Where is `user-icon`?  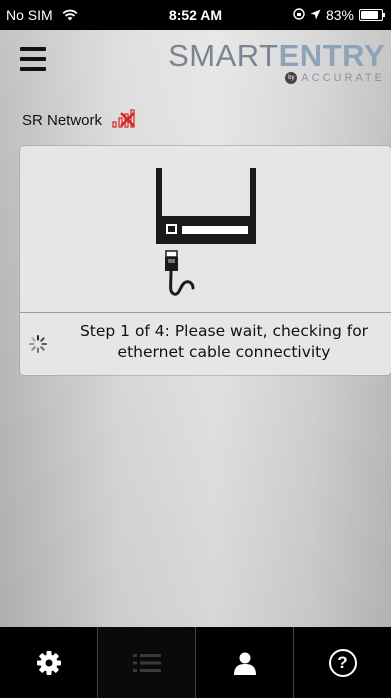 user-icon is located at coordinates (245, 663).